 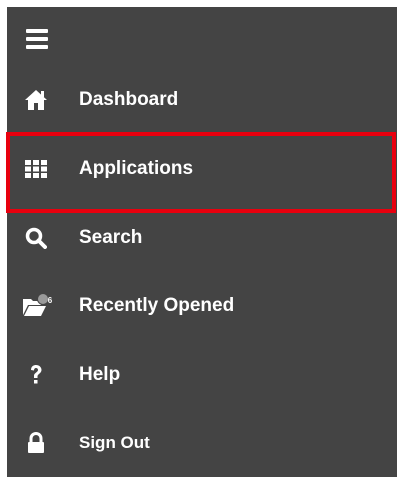 I want to click on sidebar-item-applications: Applications, so click(x=202, y=169).